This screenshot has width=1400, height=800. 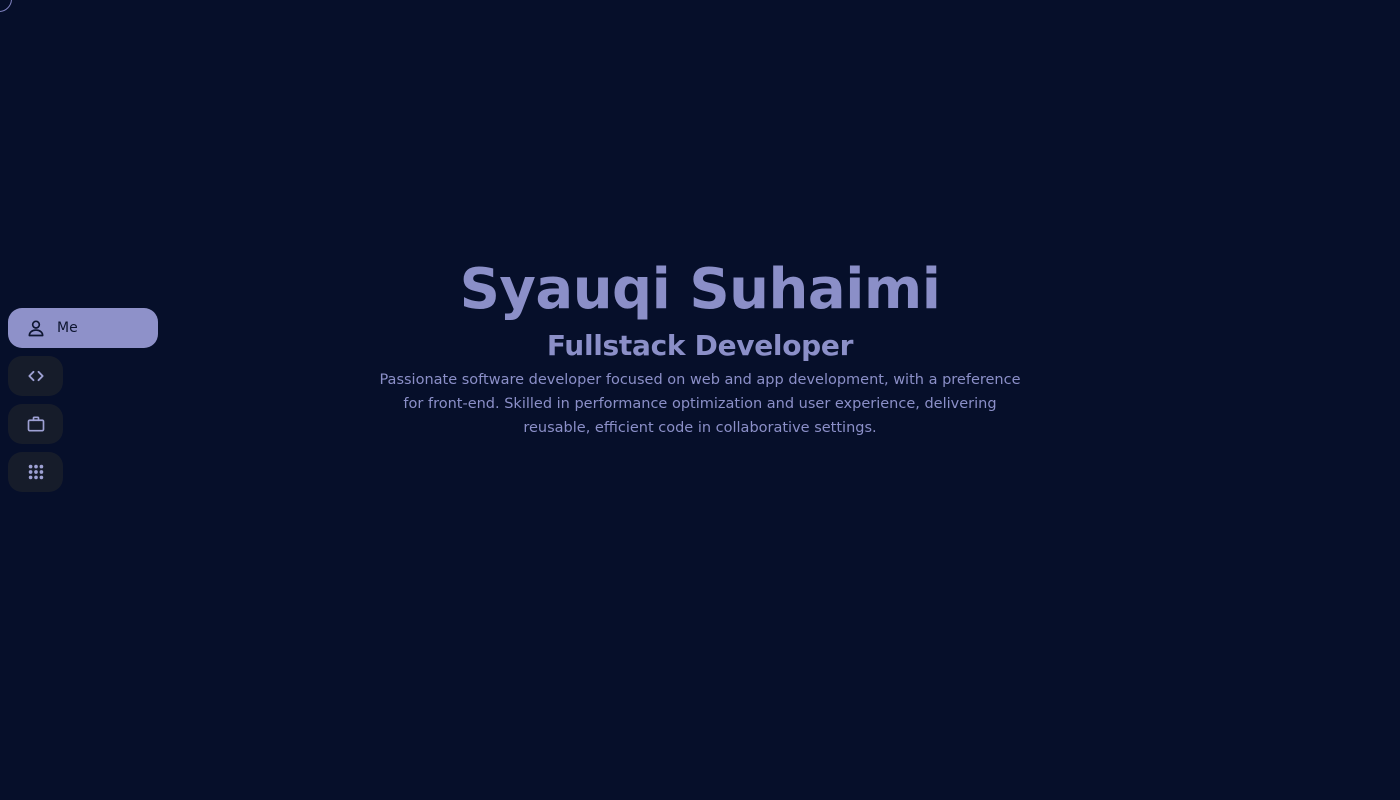 I want to click on hero-title: Fullstack Developer, so click(x=700, y=345).